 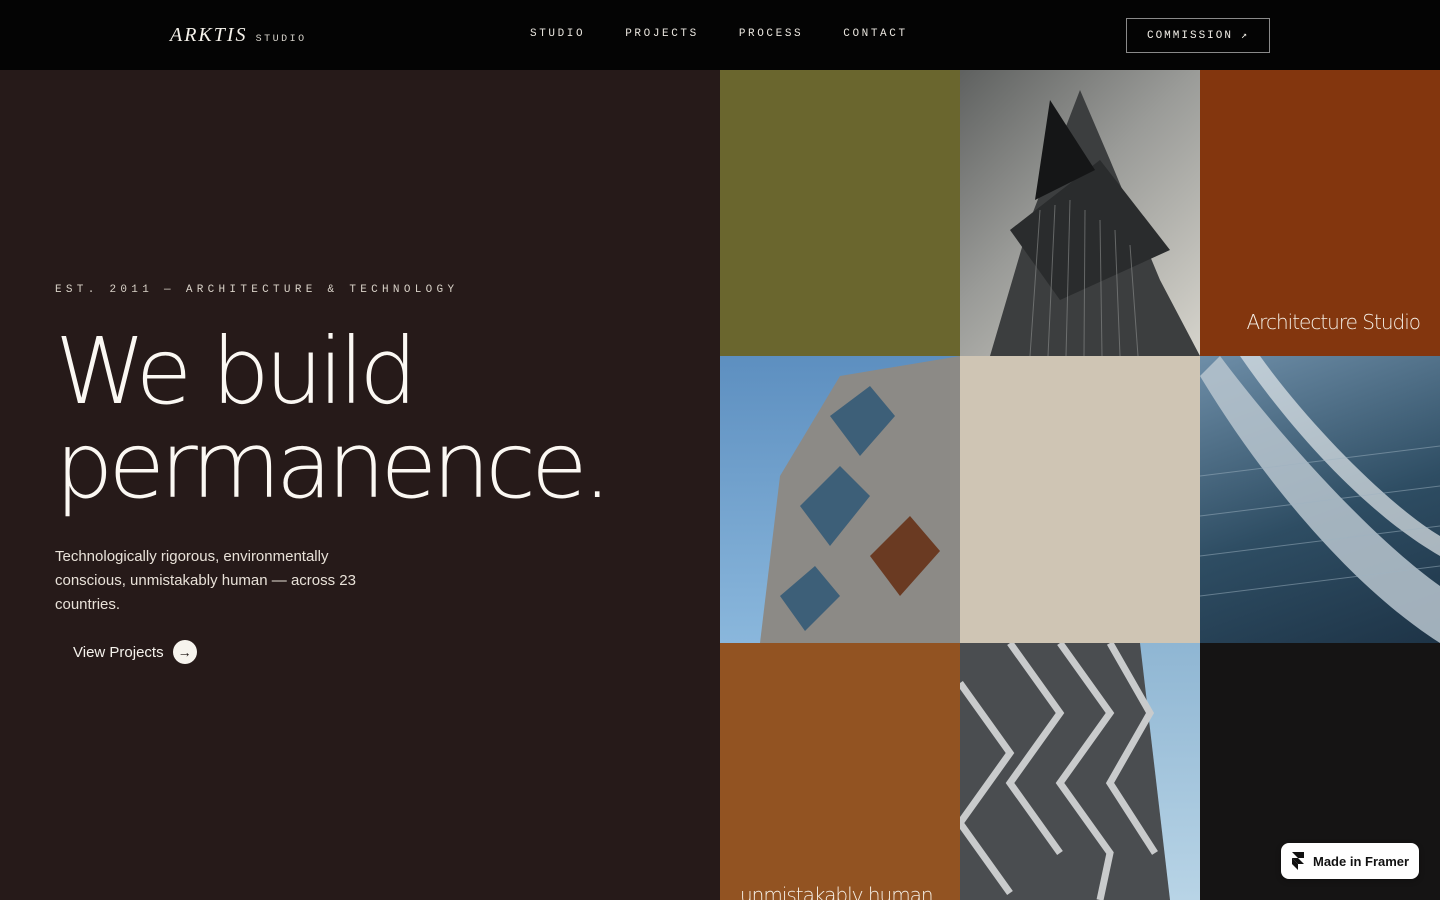 I want to click on made-in-framer-badge: Made in Framer, so click(x=1350, y=861).